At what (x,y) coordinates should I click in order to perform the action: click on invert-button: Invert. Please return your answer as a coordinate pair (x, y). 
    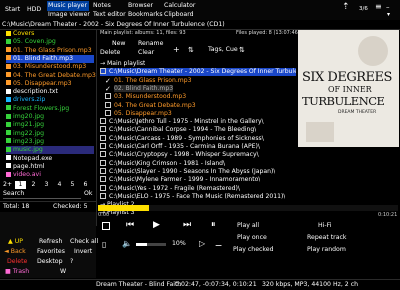
    Looking at the image, I should click on (83, 252).